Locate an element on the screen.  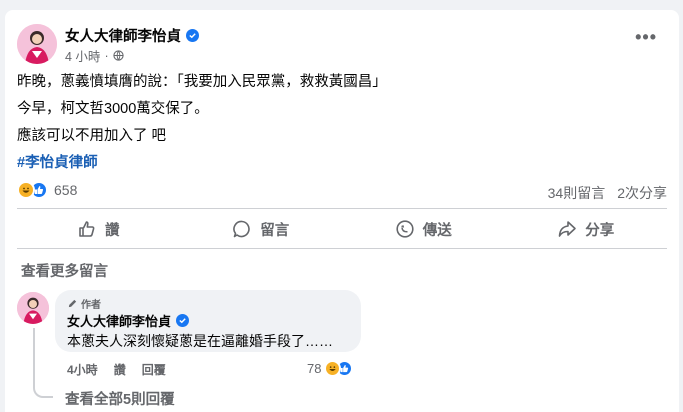
comment-button: 留言 is located at coordinates (261, 229).